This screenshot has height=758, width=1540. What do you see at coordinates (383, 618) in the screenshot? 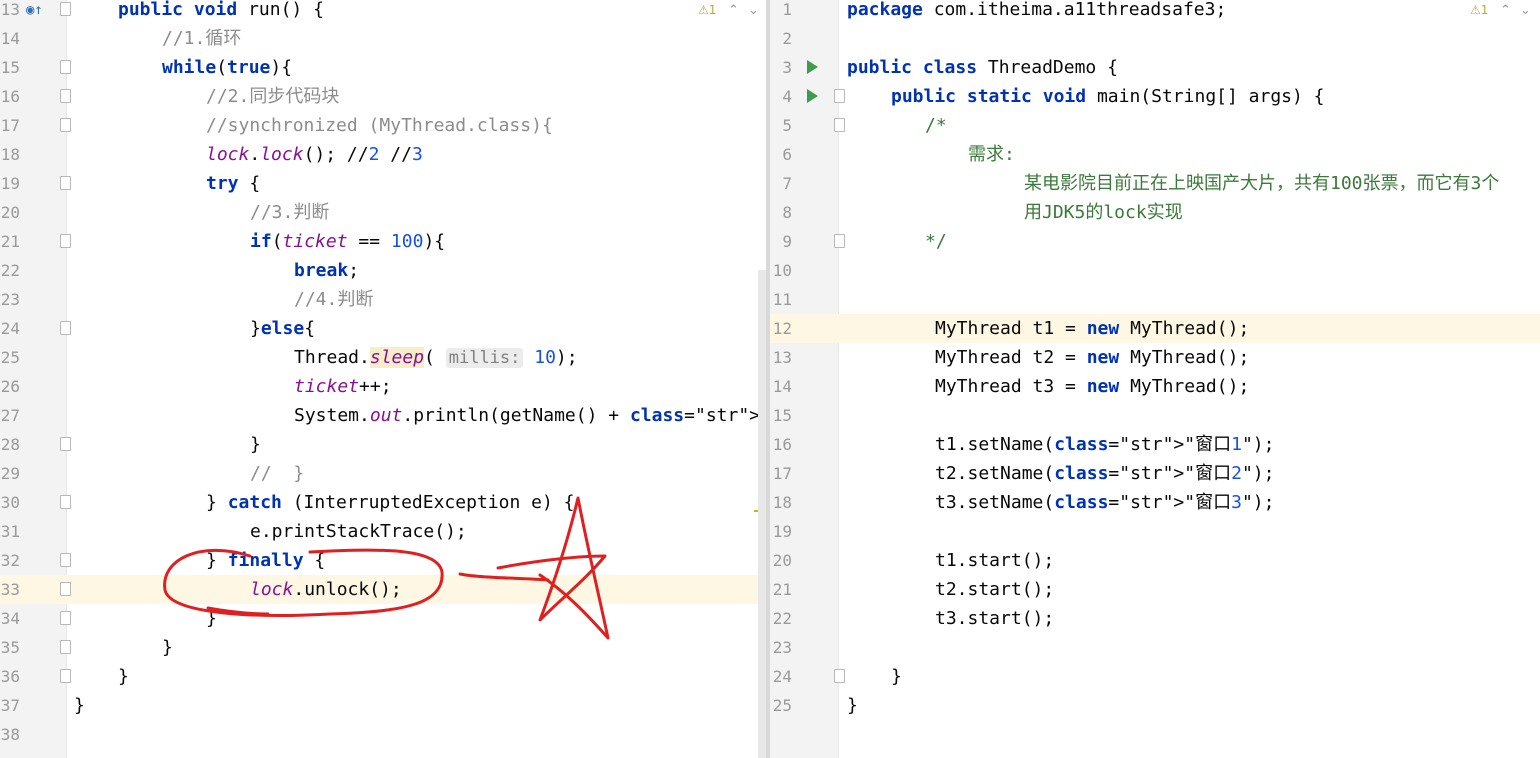
I see `code-line: 34}` at bounding box center [383, 618].